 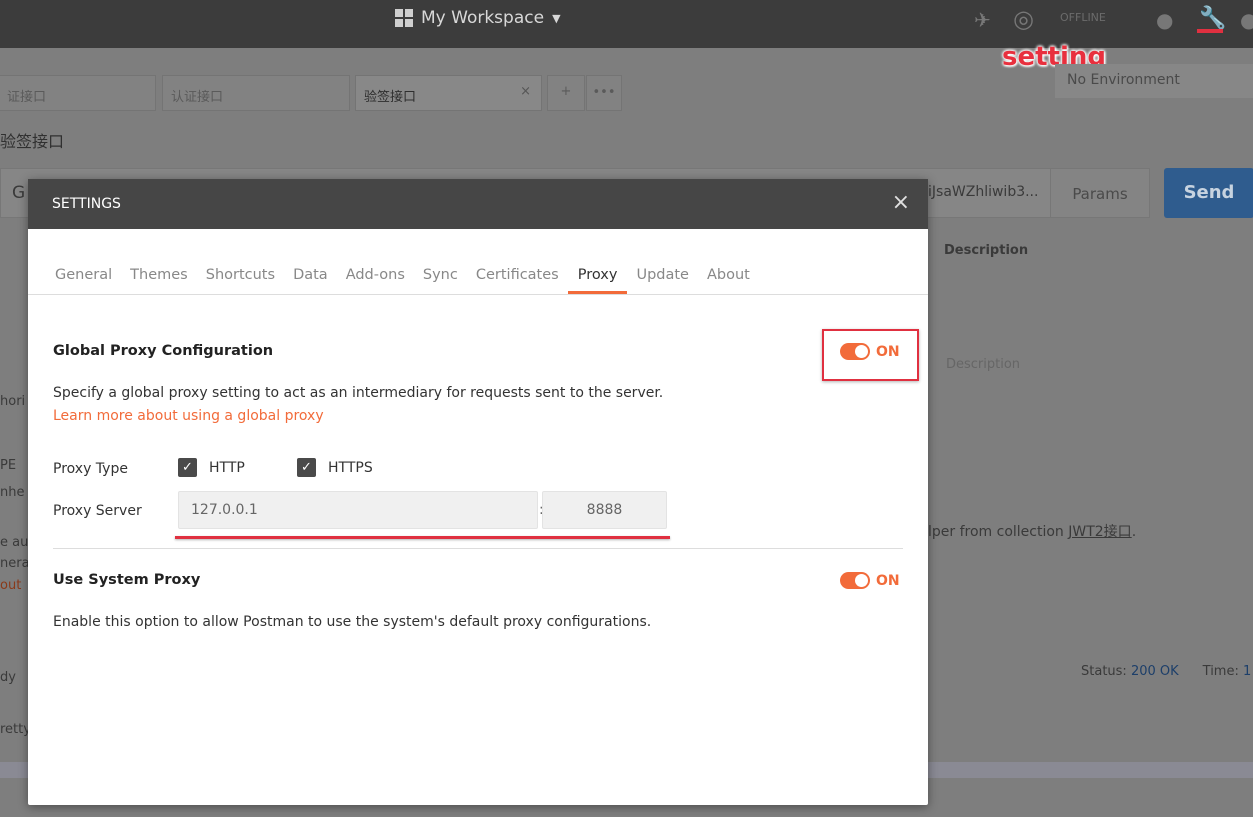 What do you see at coordinates (86, 204) in the screenshot?
I see `modal-title: SETTINGS` at bounding box center [86, 204].